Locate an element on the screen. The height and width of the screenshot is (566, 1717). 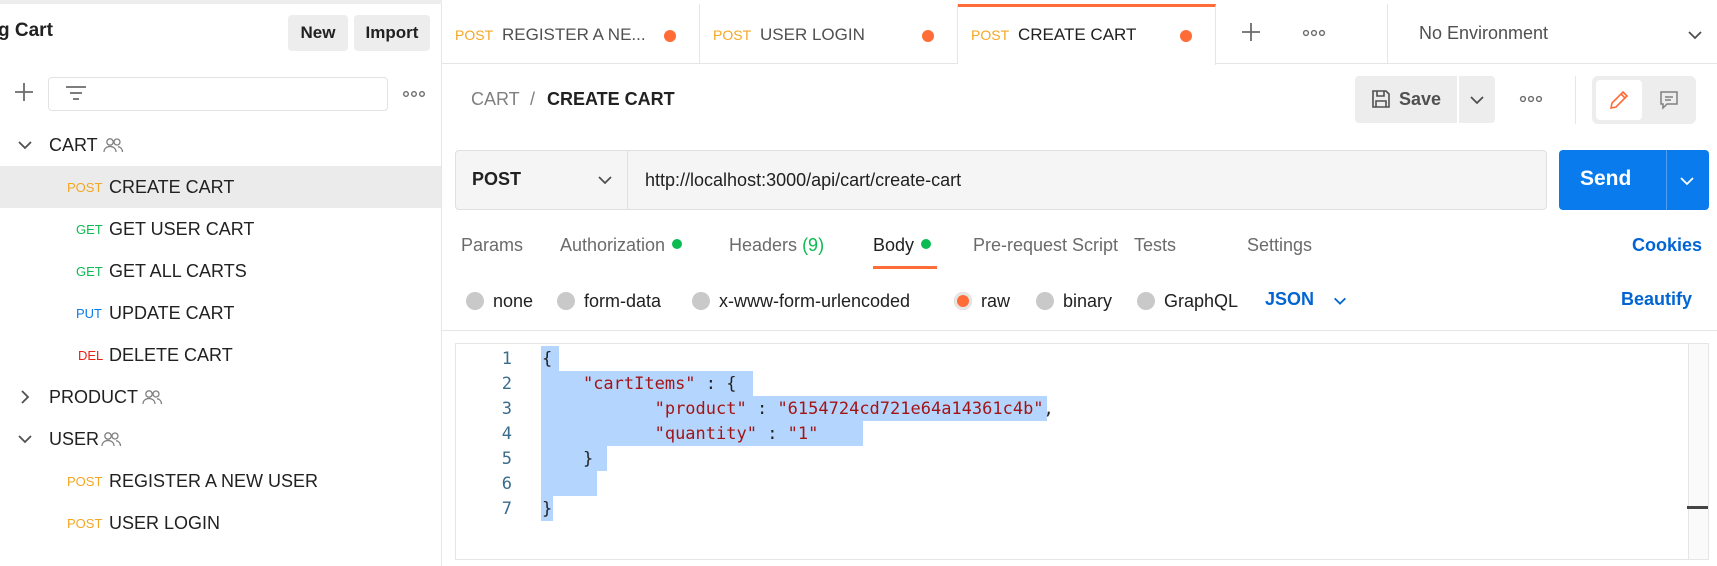
chevron-right-icon is located at coordinates (25, 397).